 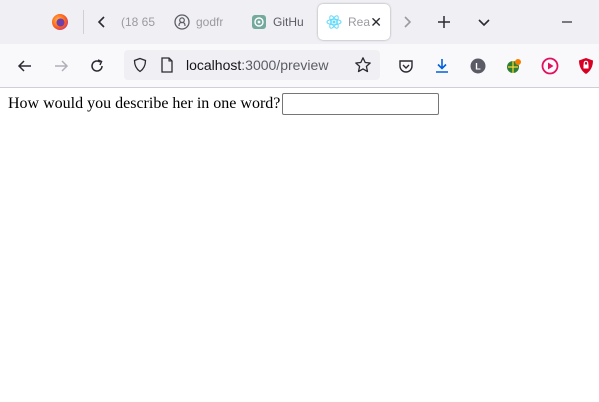 I want to click on tab-2-label: godfr, so click(x=210, y=22).